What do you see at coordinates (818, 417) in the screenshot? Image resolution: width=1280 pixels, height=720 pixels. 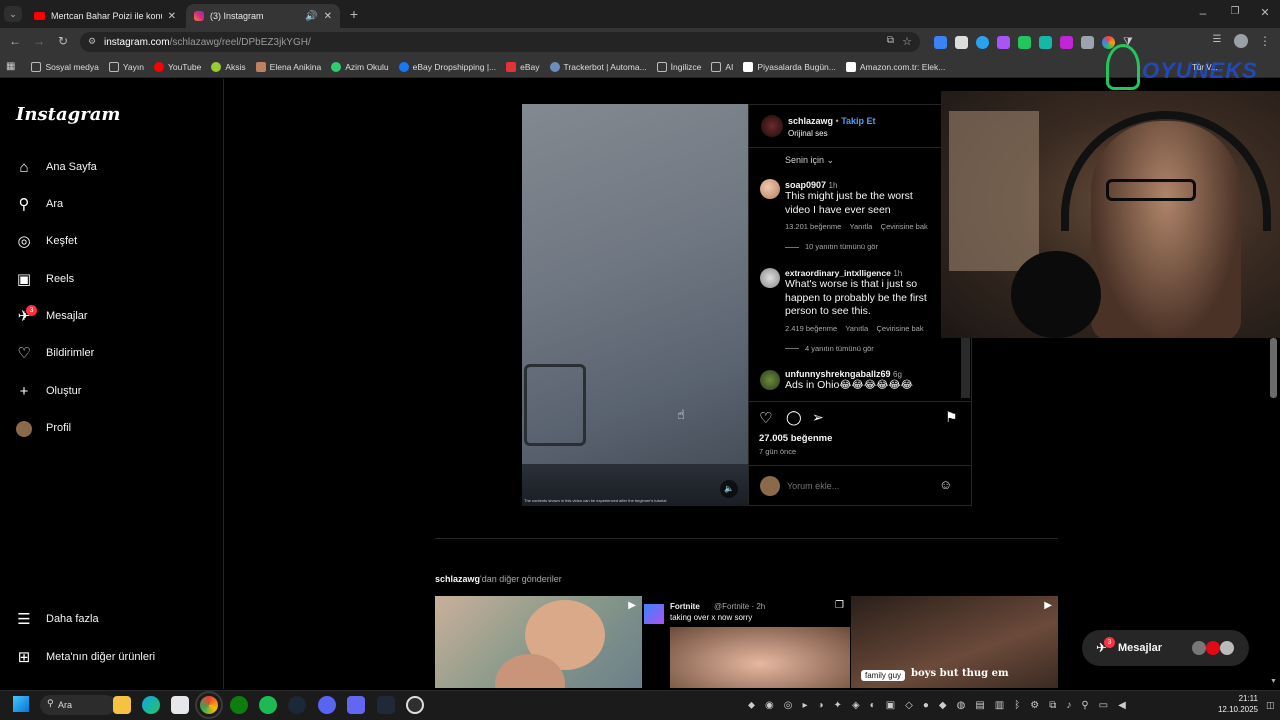 I see `share-button: ➢` at bounding box center [818, 417].